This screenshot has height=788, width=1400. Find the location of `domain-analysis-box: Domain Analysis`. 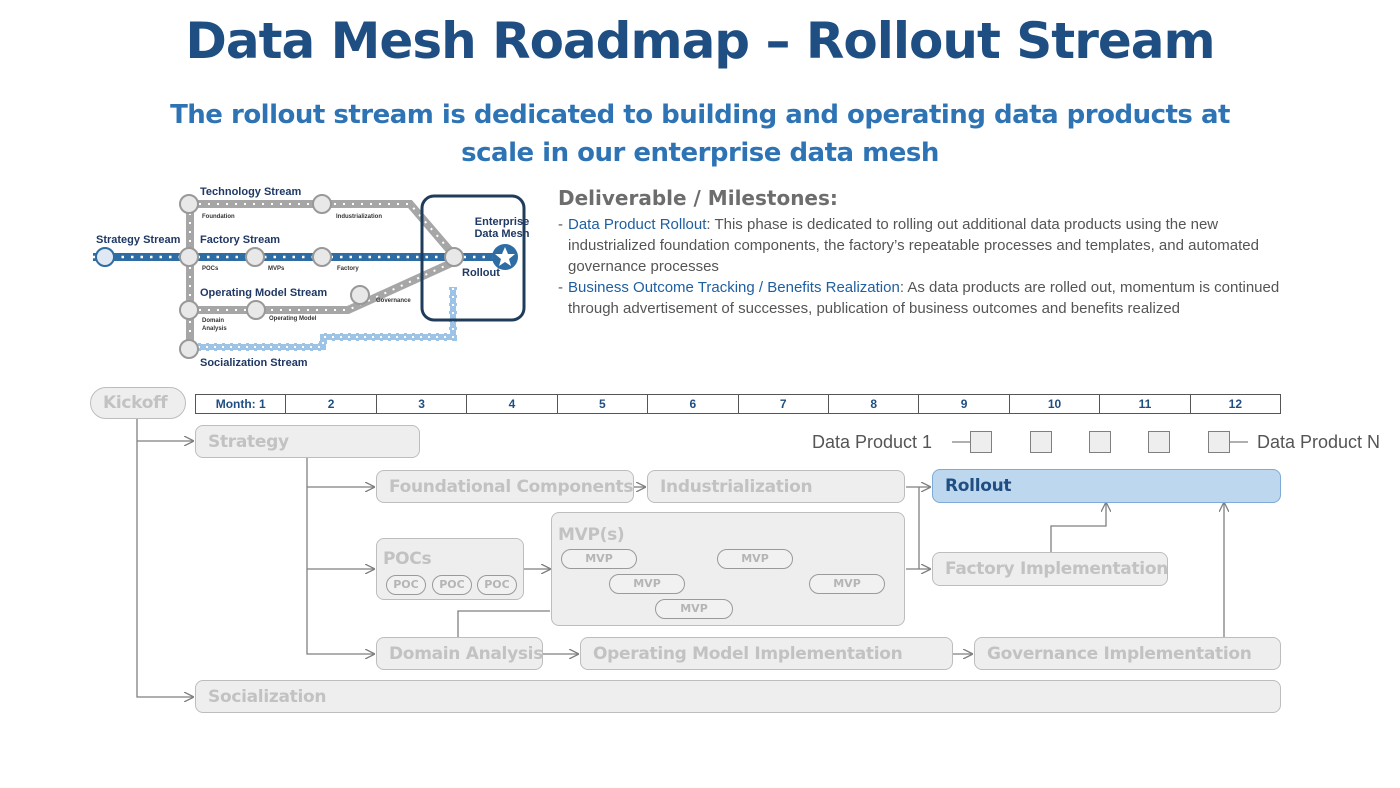

domain-analysis-box: Domain Analysis is located at coordinates (459, 653).